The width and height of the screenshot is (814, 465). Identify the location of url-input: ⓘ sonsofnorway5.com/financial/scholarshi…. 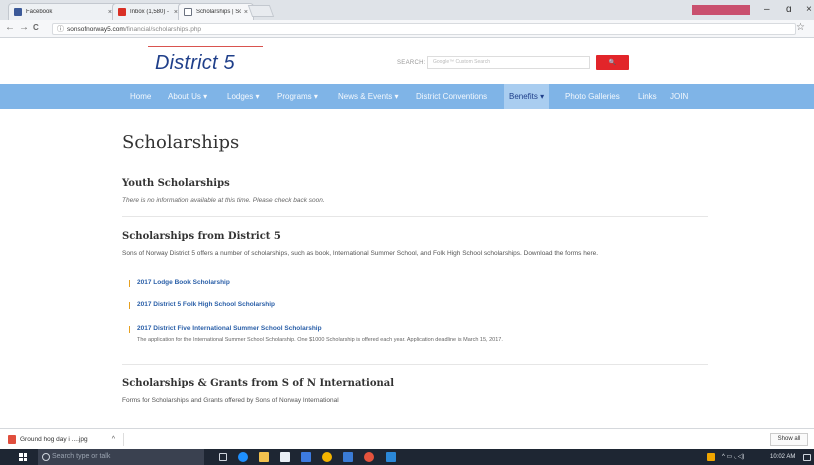
(424, 29).